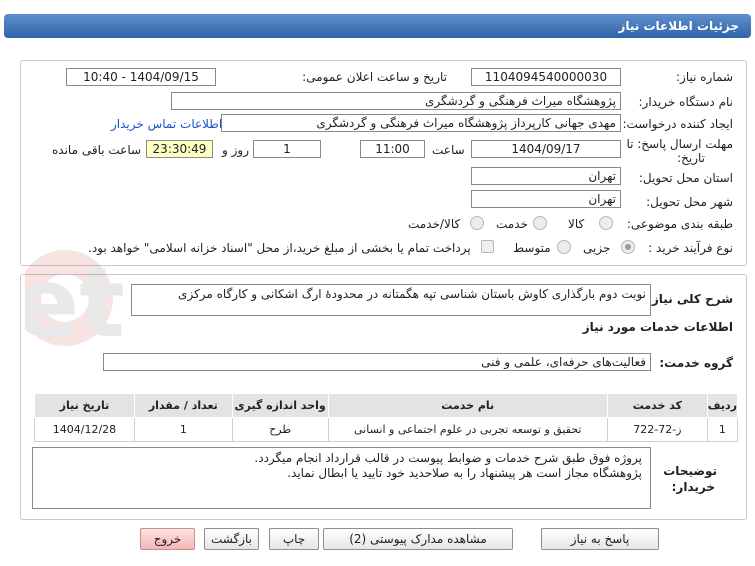 The width and height of the screenshot is (755, 566). Describe the element at coordinates (628, 247) in the screenshot. I see `process-radio-minor` at that location.